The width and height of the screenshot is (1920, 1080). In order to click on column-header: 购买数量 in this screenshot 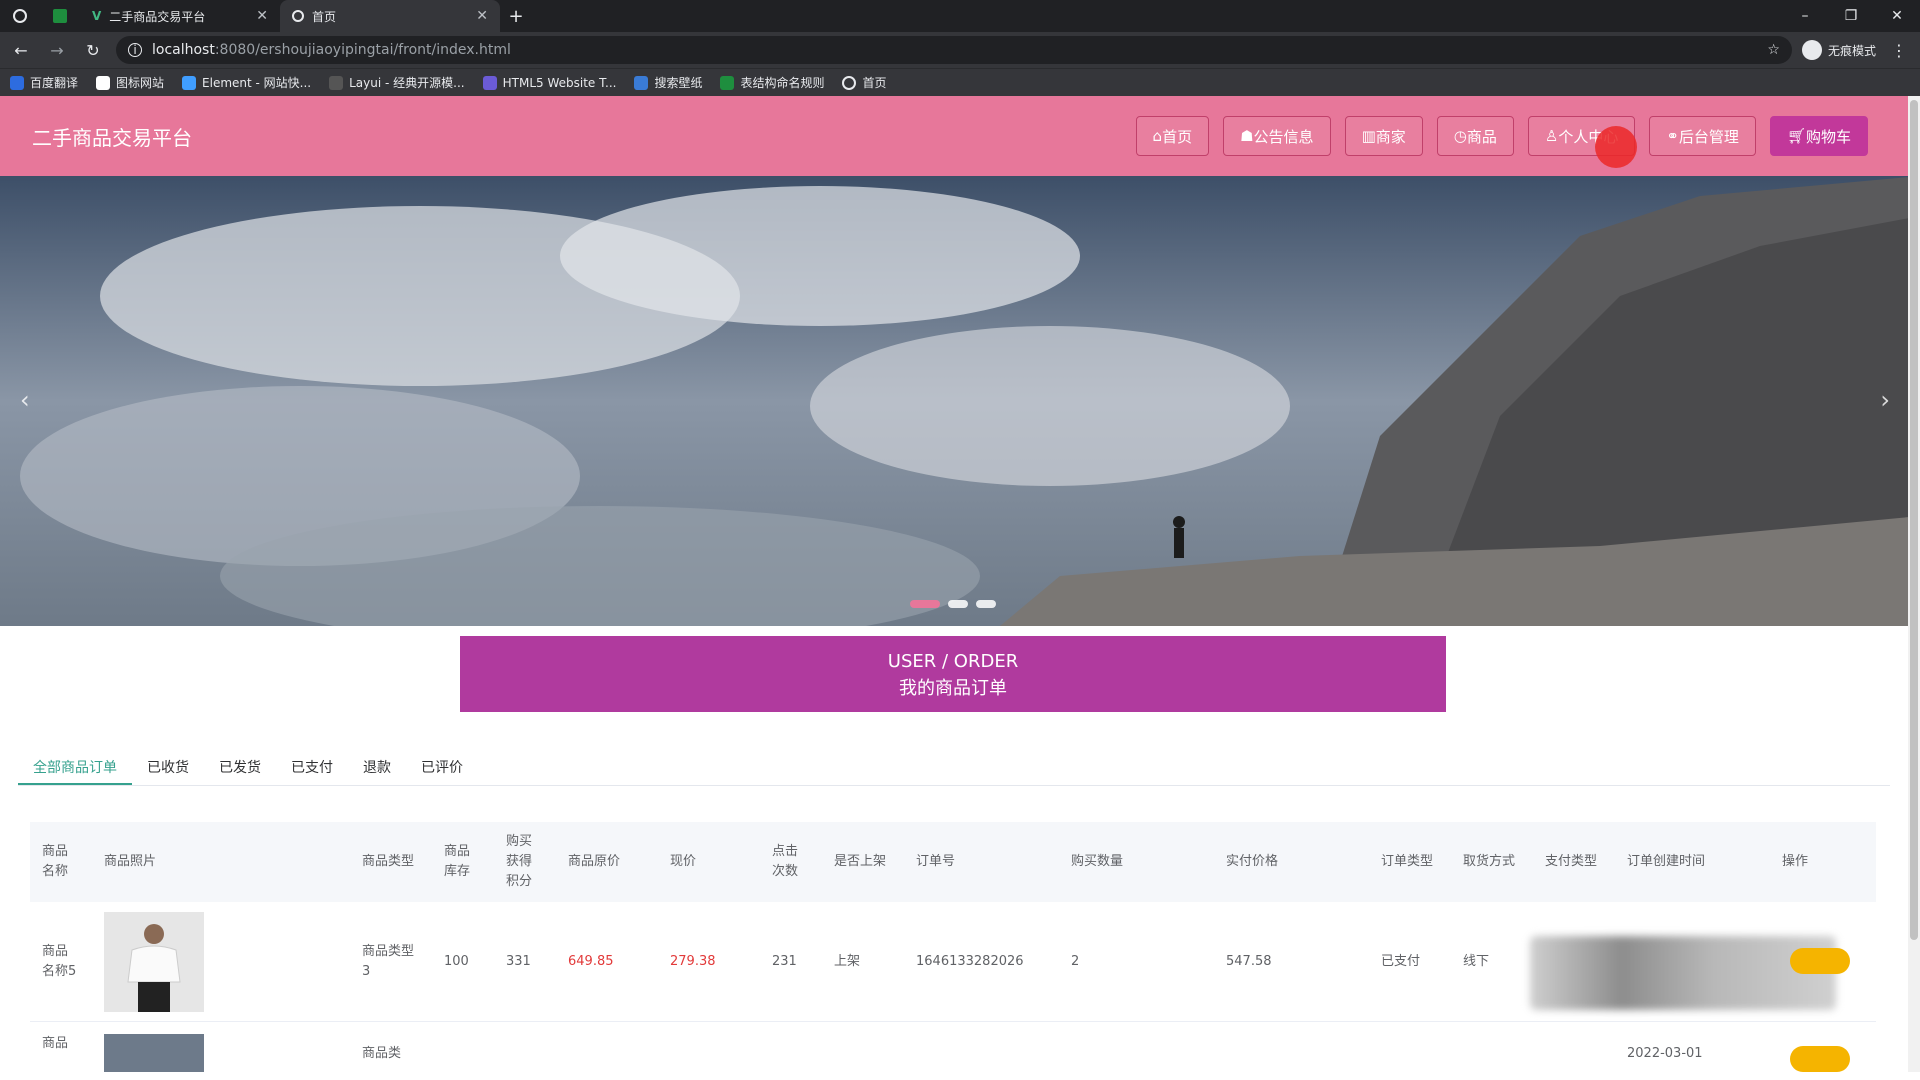, I will do `click(1097, 861)`.